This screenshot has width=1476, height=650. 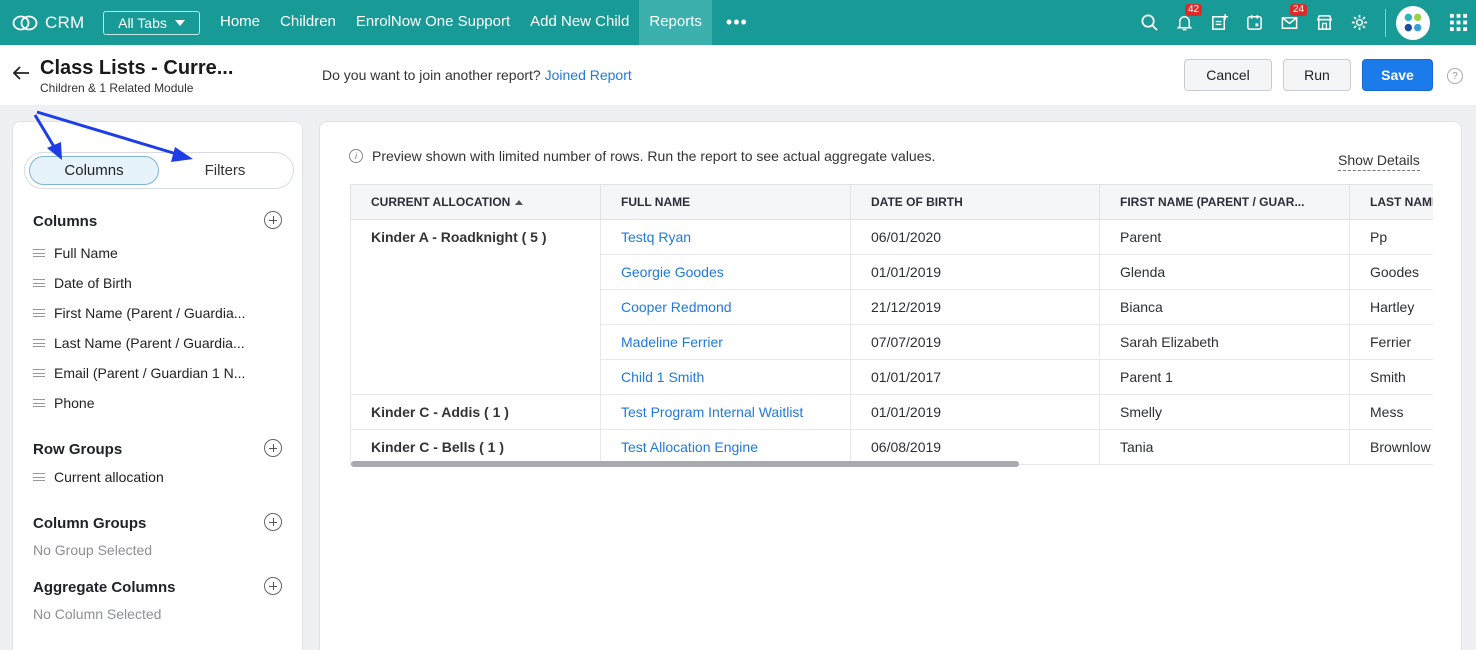 What do you see at coordinates (975, 307) in the screenshot?
I see `table-cell: 21/12/2019` at bounding box center [975, 307].